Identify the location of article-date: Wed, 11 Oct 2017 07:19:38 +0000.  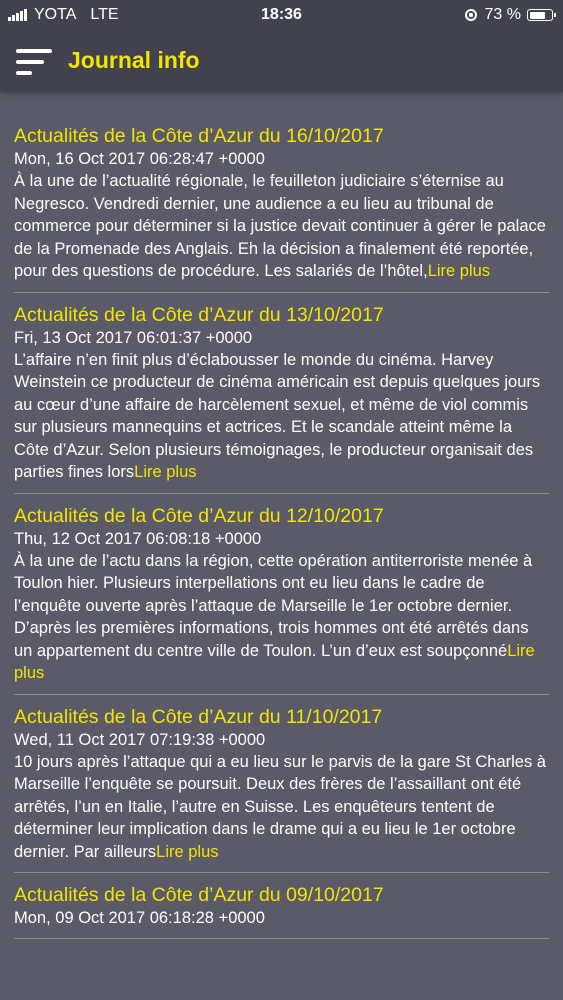
(140, 739).